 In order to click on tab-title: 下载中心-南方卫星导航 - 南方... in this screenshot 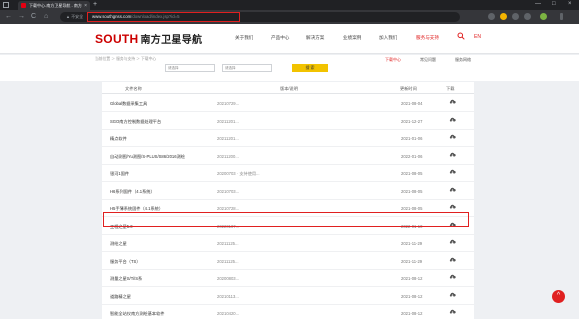, I will do `click(56, 5)`.